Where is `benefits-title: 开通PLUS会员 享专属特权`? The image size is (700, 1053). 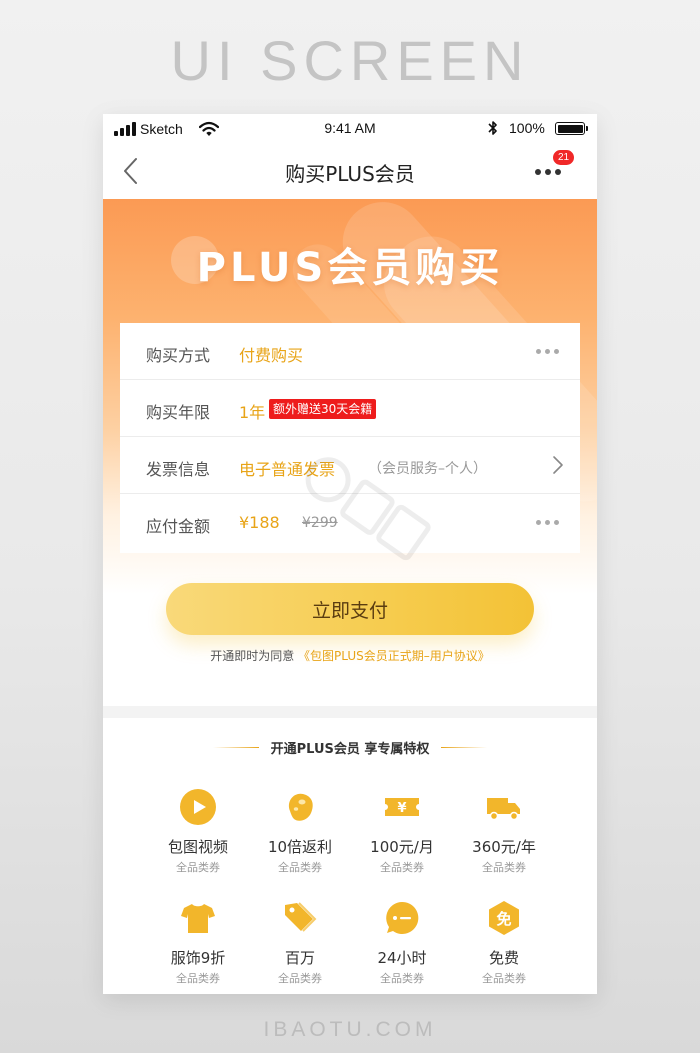
benefits-title: 开通PLUS会员 享专属特权 is located at coordinates (350, 749).